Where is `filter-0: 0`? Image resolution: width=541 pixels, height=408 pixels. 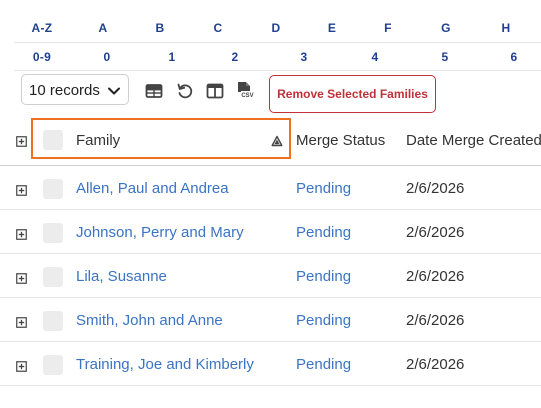 filter-0: 0 is located at coordinates (107, 57).